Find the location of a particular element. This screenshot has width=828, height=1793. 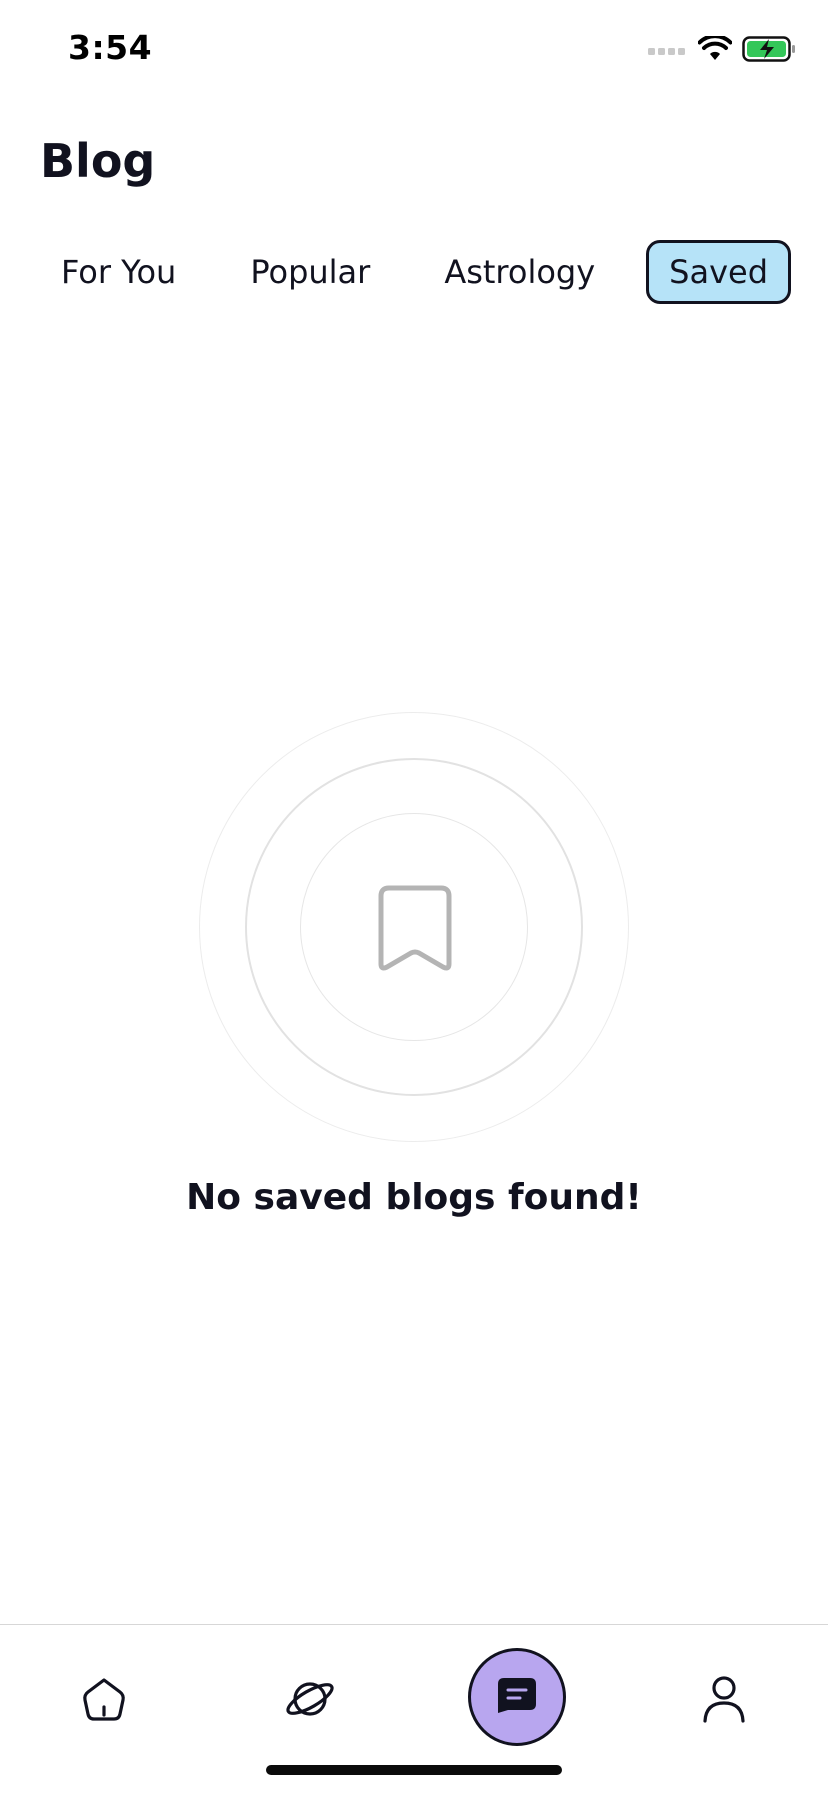

empty-state-message: No saved blogs found! is located at coordinates (414, 1197).